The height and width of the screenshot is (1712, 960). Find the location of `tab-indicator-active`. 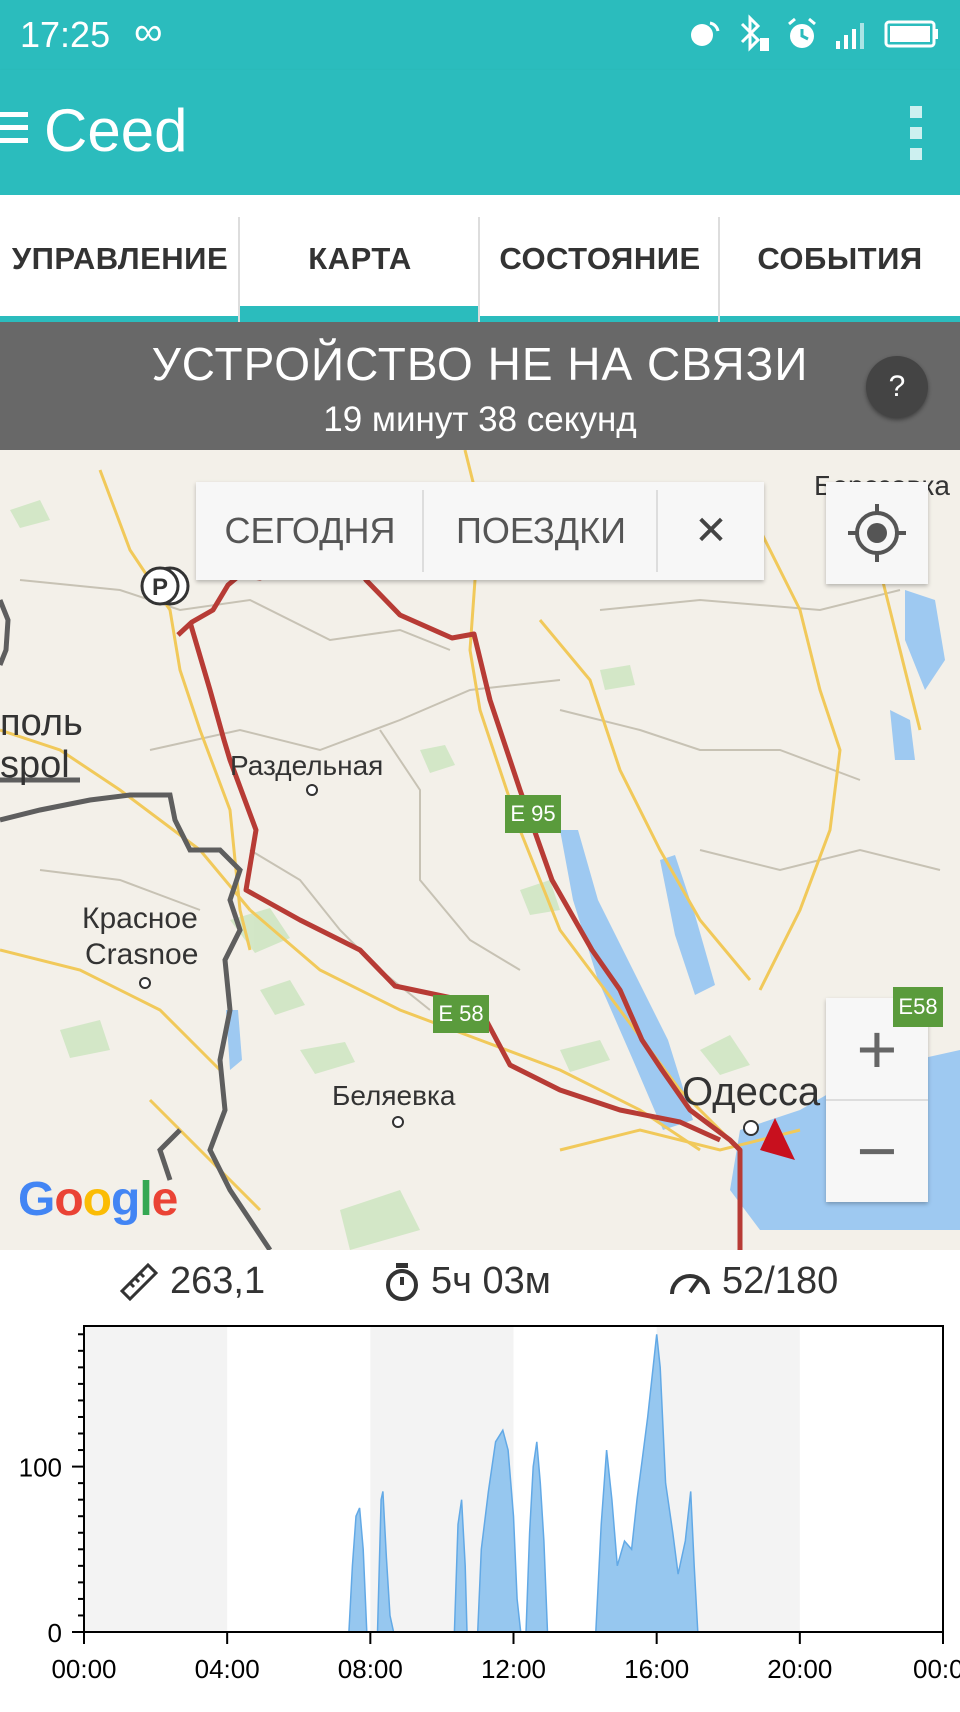

tab-indicator-active is located at coordinates (360, 314).